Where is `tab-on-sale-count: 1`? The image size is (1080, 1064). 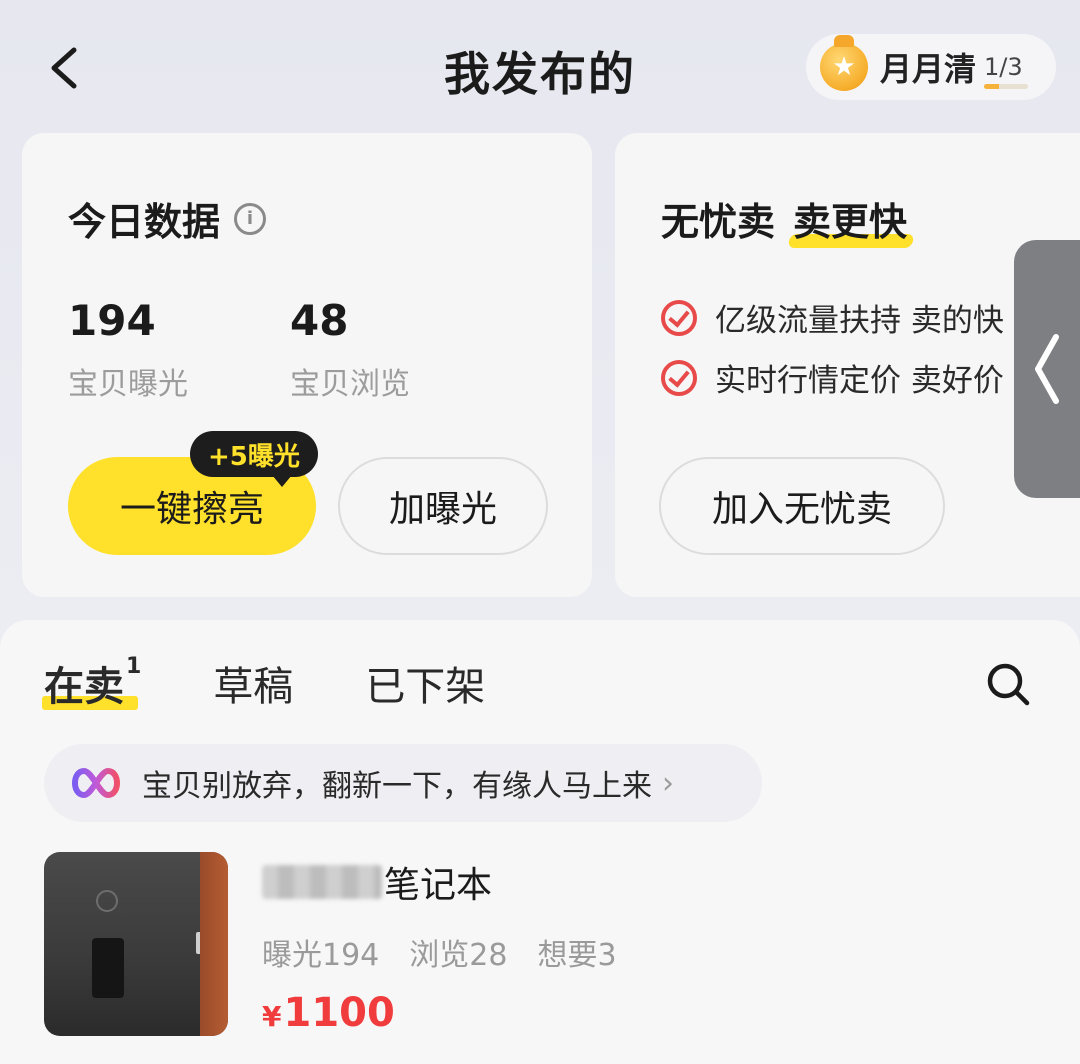
tab-on-sale-count: 1 is located at coordinates (134, 666).